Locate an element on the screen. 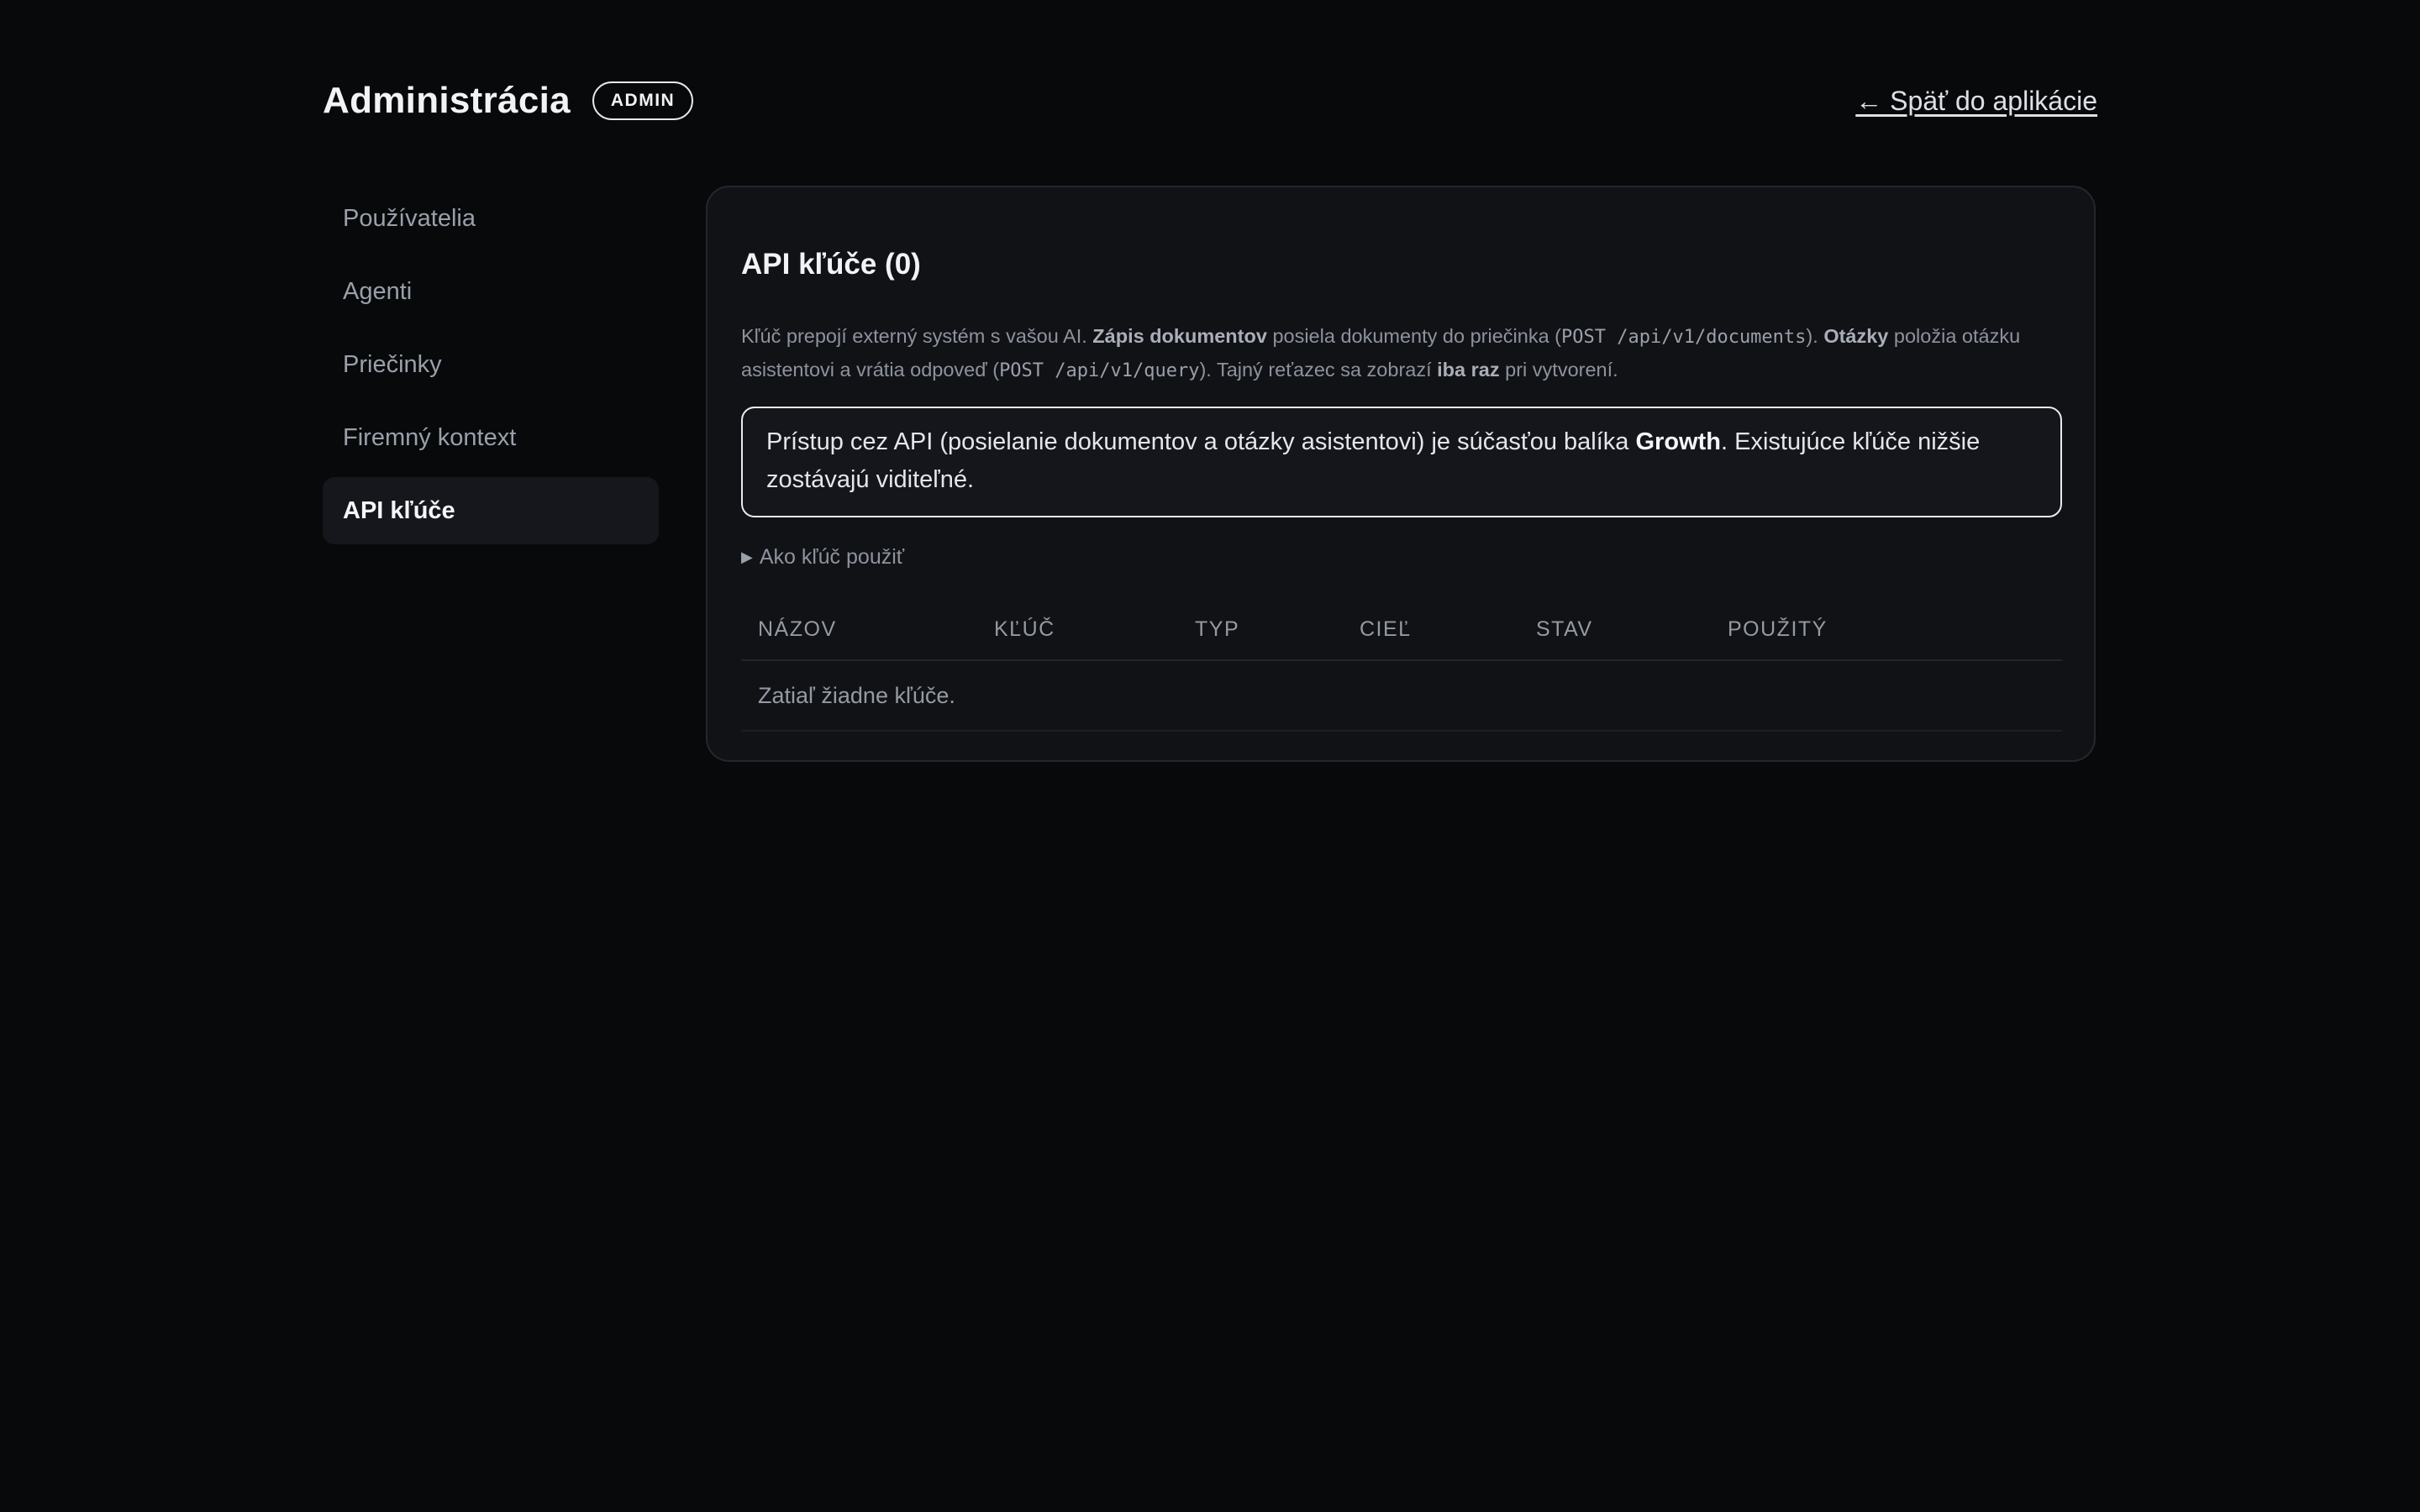  triangle-right-icon: ▶ is located at coordinates (747, 557).